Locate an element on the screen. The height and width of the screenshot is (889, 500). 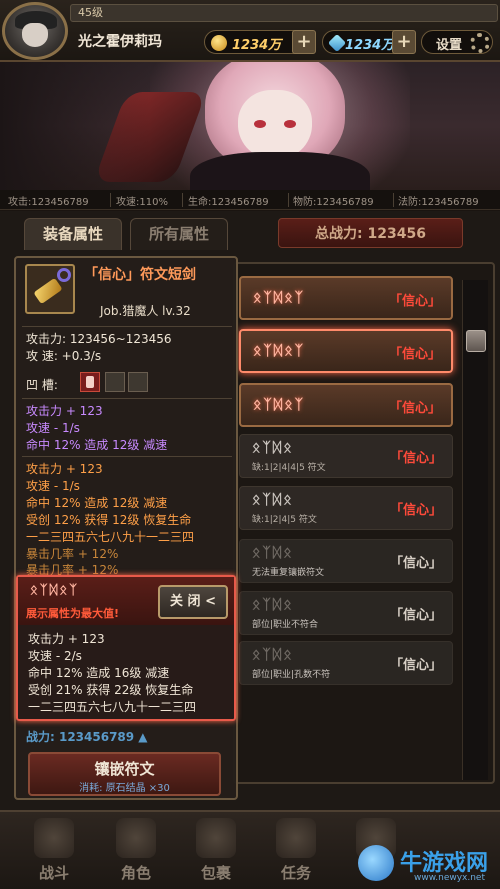
gold-coin-icon is located at coordinates (219, 43).